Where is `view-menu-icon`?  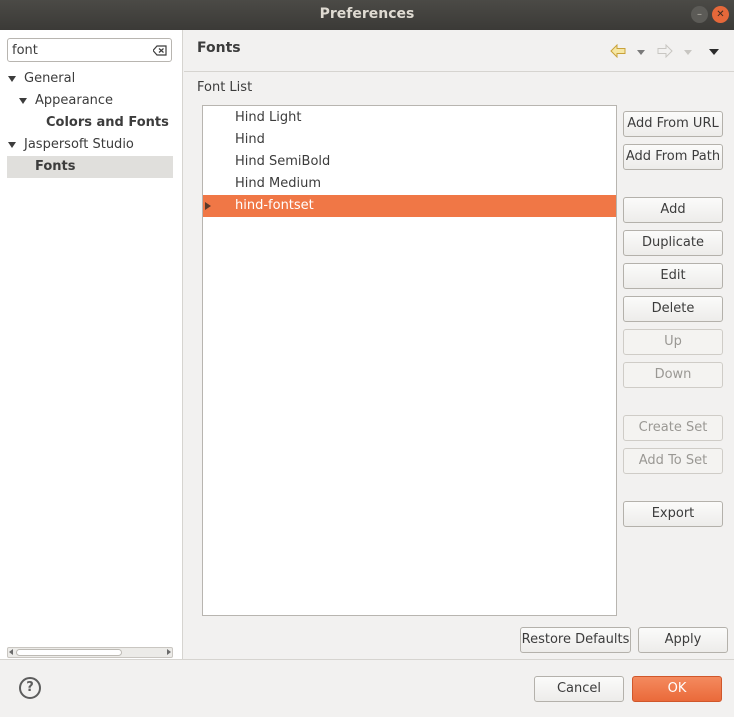 view-menu-icon is located at coordinates (714, 52).